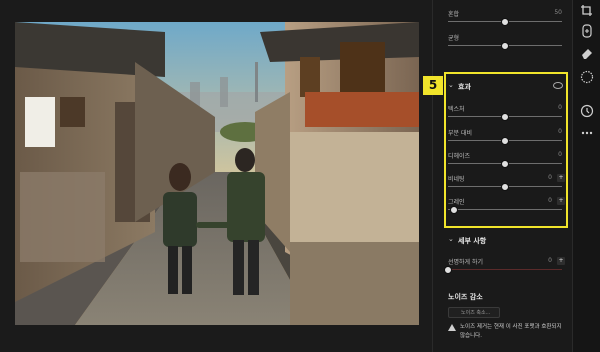 The width and height of the screenshot is (600, 352). Describe the element at coordinates (561, 201) in the screenshot. I see `grain-options-icon: +` at that location.